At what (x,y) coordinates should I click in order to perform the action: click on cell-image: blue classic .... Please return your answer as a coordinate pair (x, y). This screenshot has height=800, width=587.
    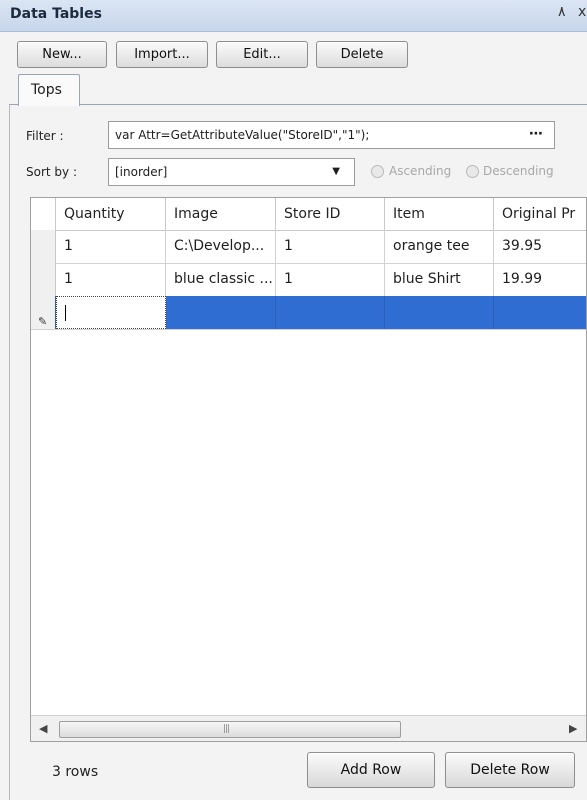
    Looking at the image, I should click on (221, 279).